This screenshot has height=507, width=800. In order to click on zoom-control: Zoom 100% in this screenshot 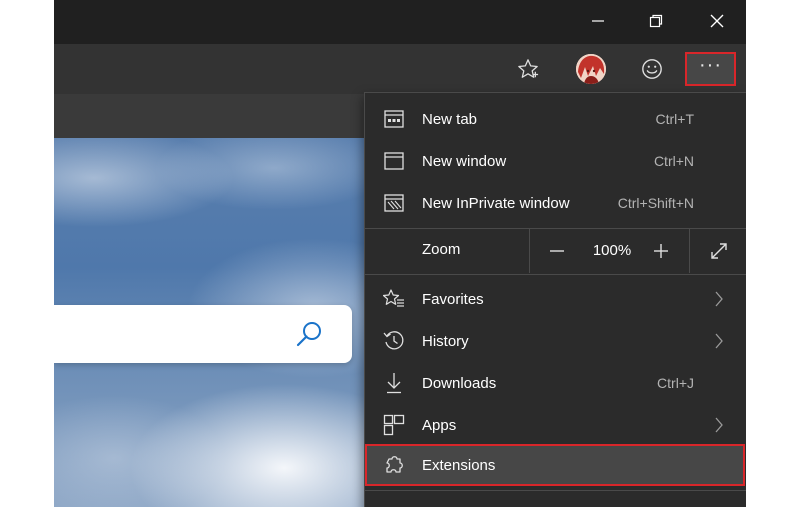, I will do `click(555, 251)`.